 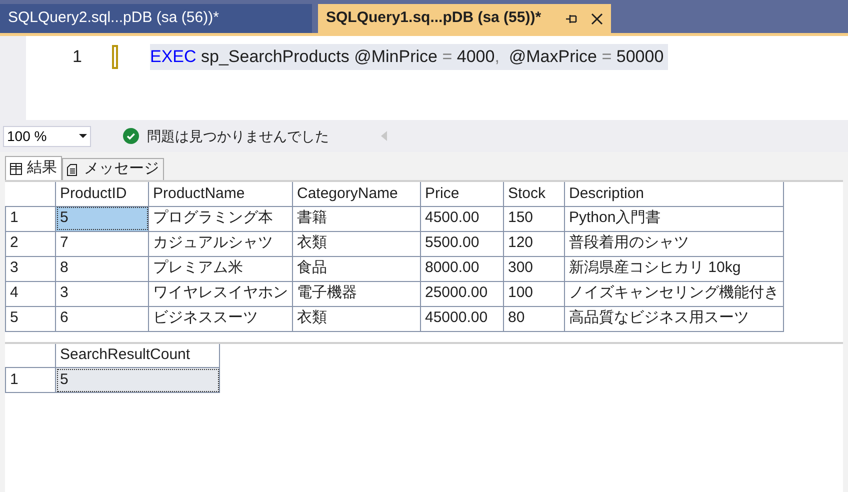 I want to click on result-tab: 結果, so click(x=33, y=168).